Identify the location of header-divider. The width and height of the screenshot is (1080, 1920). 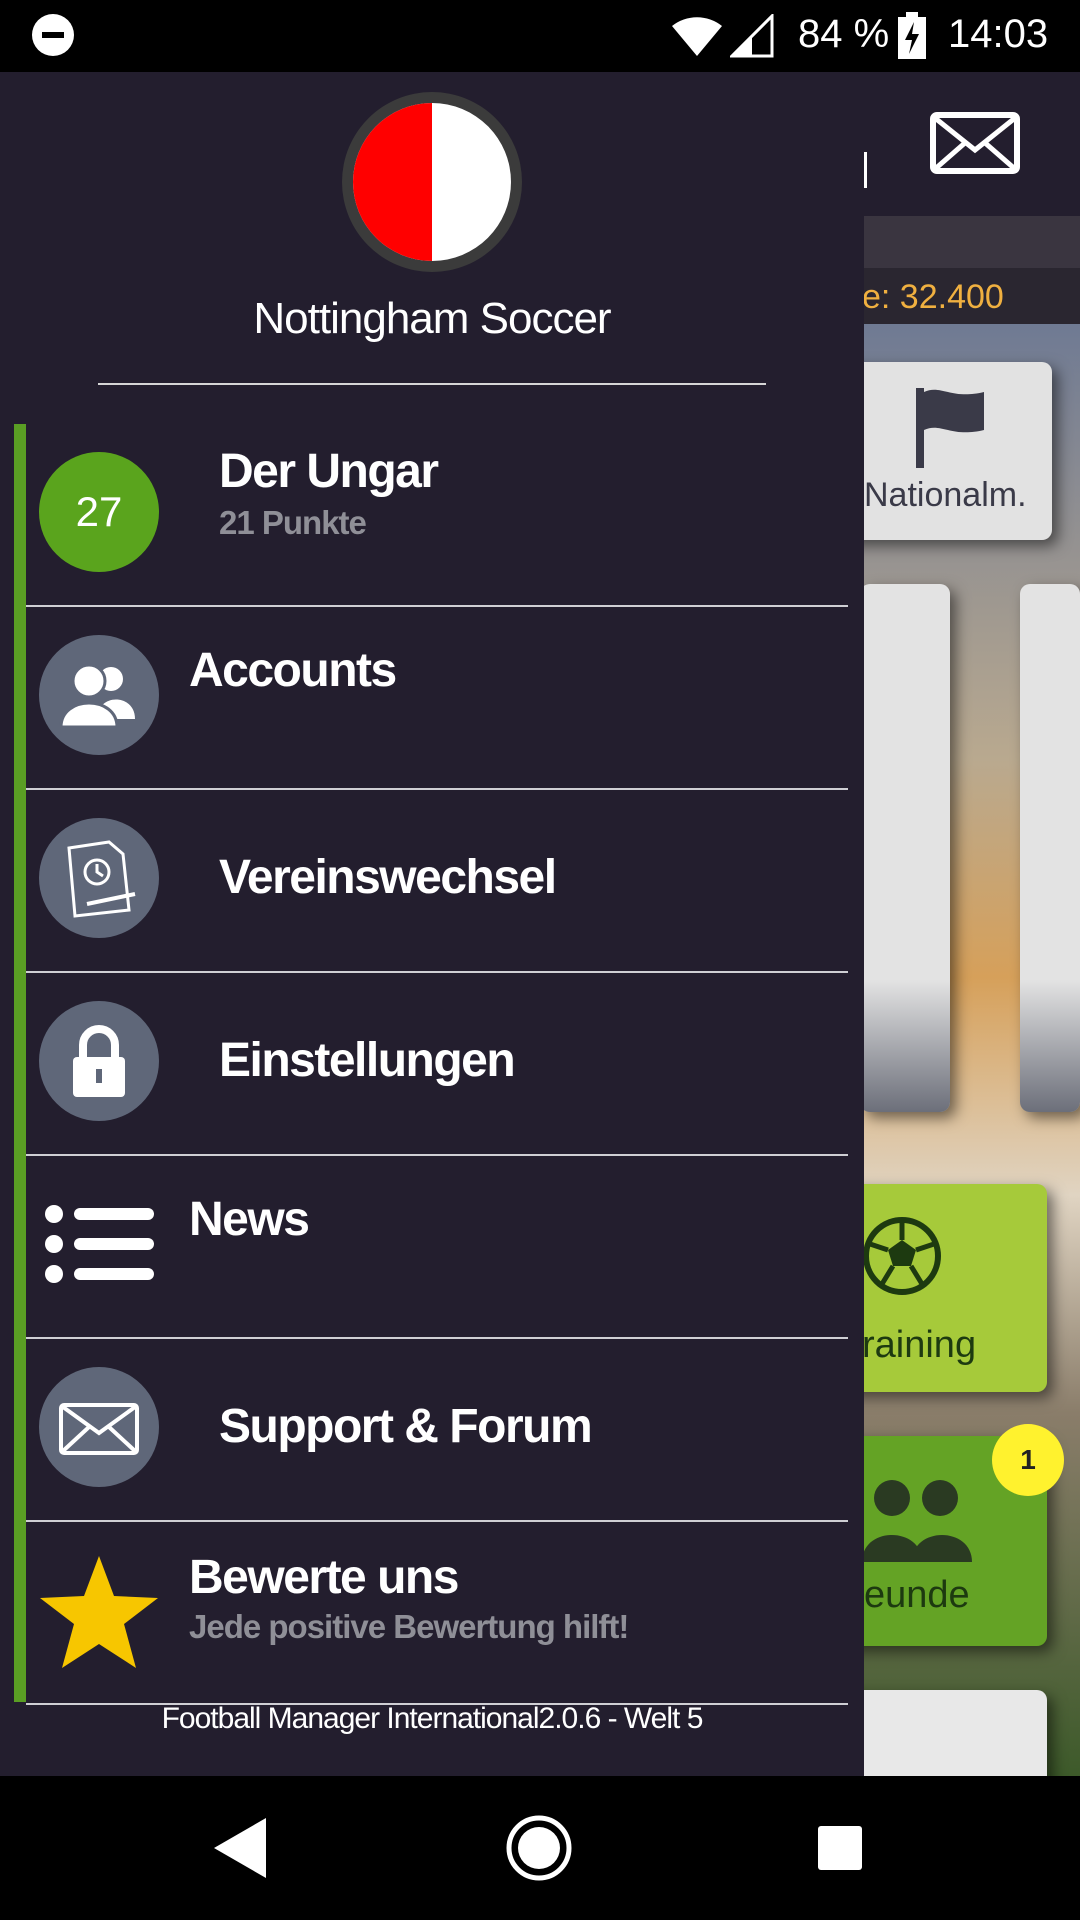
(432, 384).